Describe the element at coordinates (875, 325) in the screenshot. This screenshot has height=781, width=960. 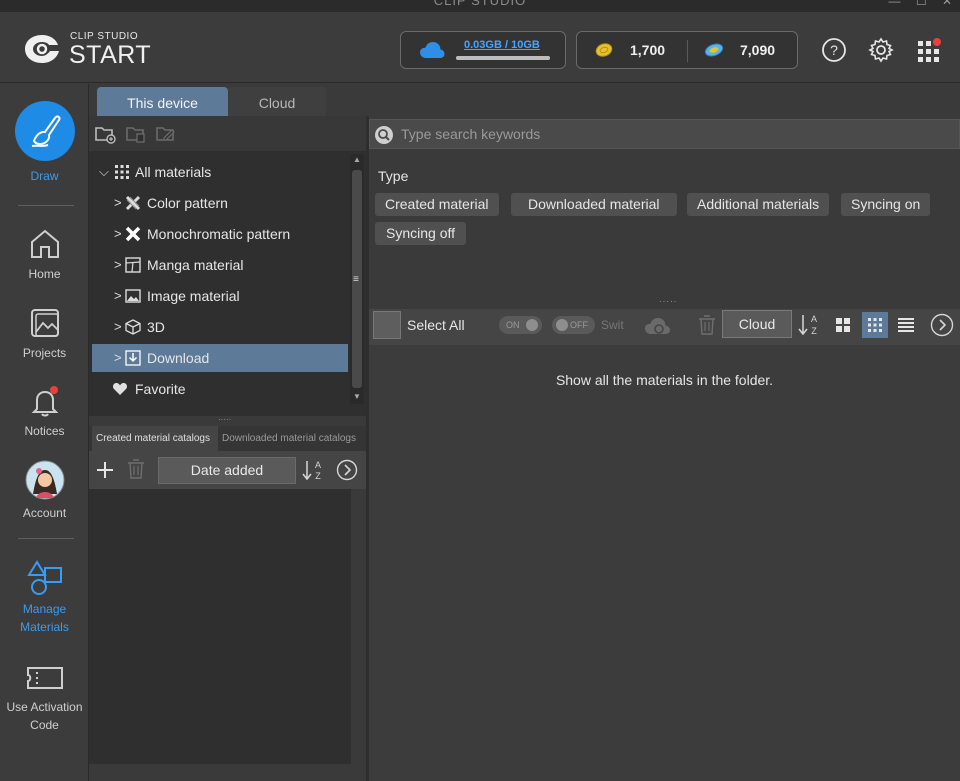
I see `small-grid-view-icon` at that location.